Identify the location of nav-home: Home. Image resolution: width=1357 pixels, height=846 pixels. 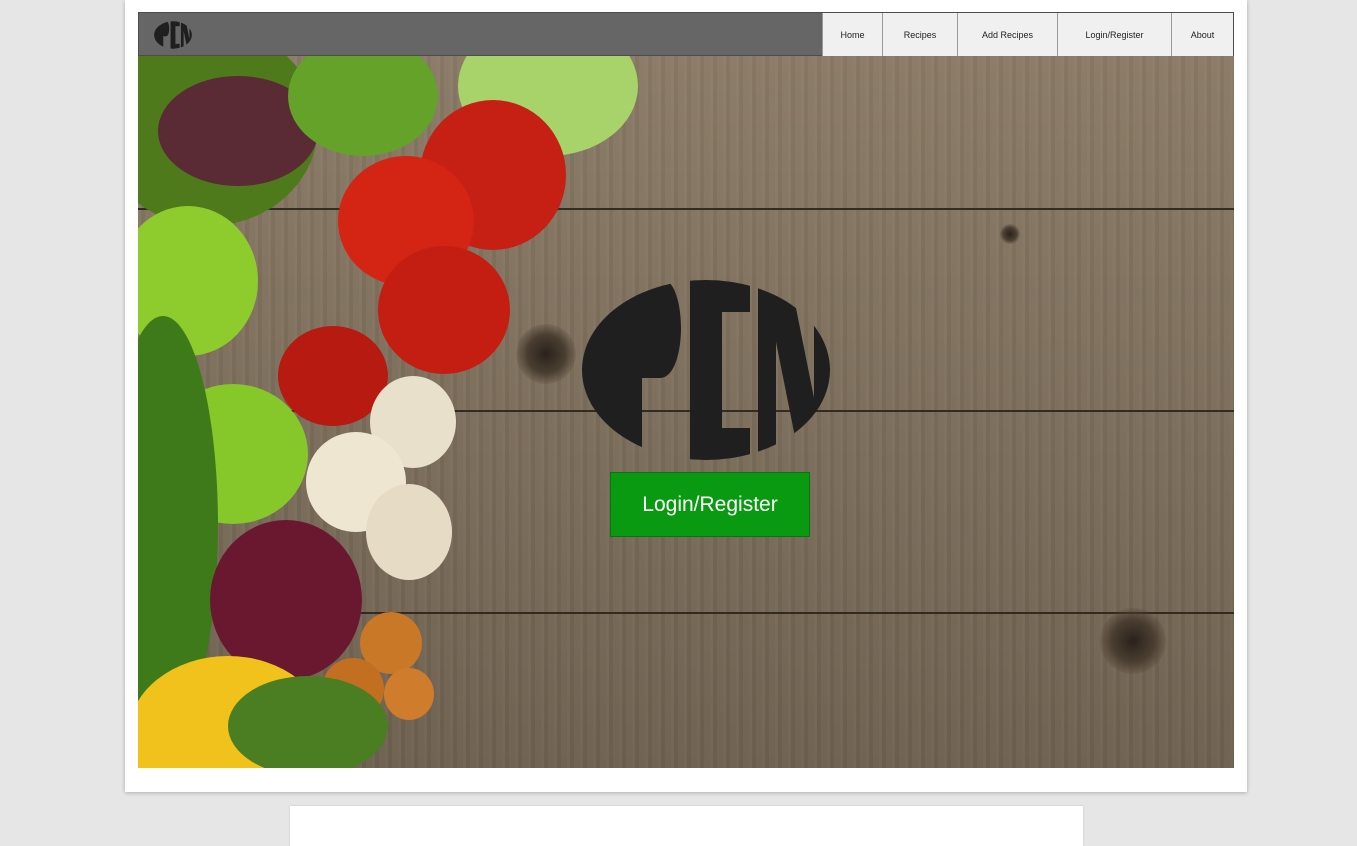
(852, 35).